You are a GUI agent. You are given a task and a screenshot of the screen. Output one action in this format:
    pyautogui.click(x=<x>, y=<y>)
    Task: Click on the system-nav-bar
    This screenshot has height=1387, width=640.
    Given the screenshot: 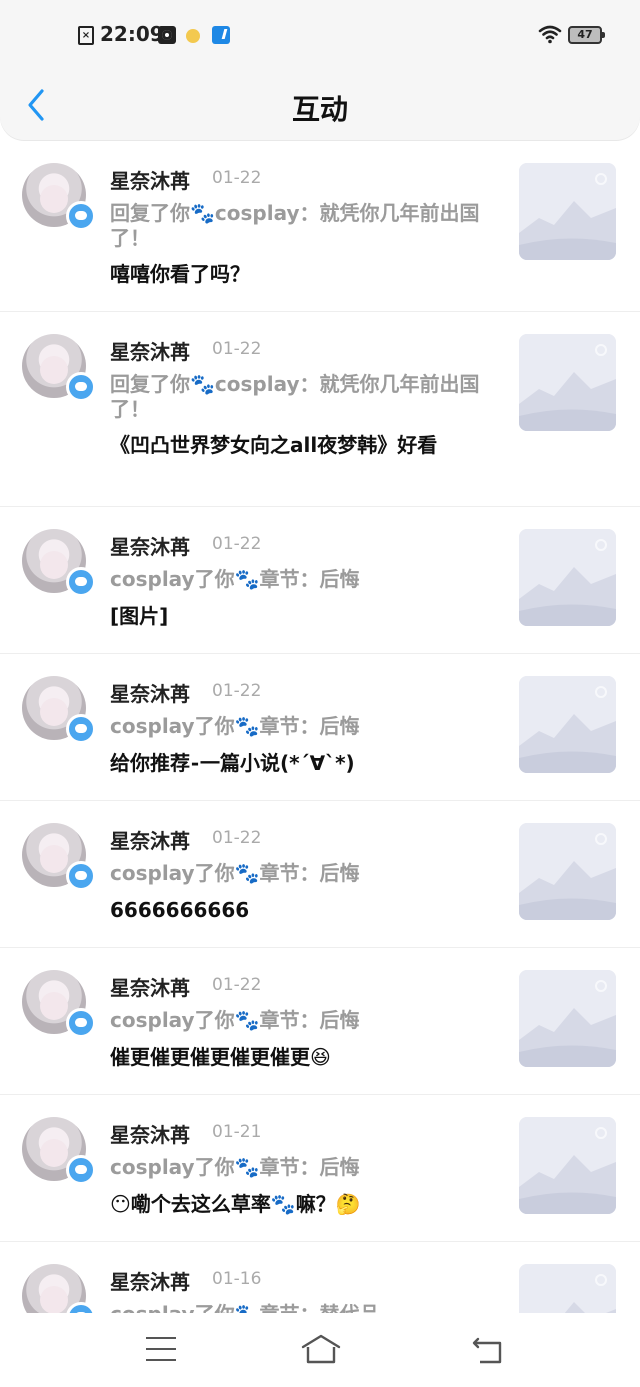 What is the action you would take?
    pyautogui.click(x=320, y=1350)
    